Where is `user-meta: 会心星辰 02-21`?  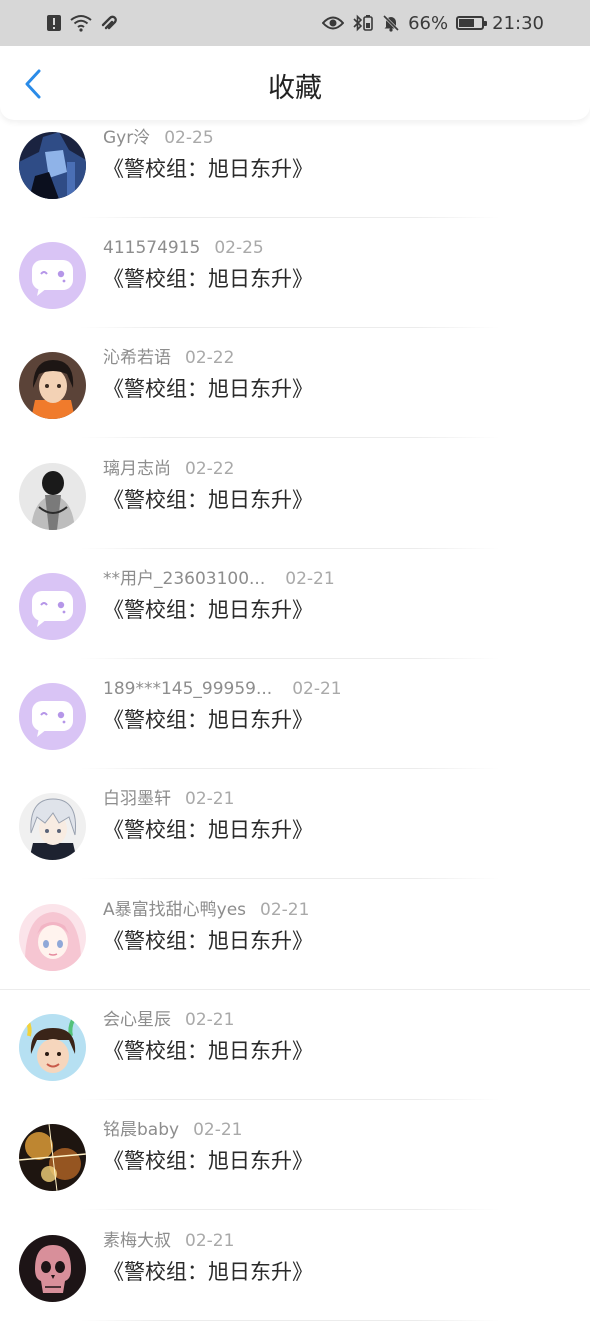 user-meta: 会心星辰 02-21 is located at coordinates (168, 1020).